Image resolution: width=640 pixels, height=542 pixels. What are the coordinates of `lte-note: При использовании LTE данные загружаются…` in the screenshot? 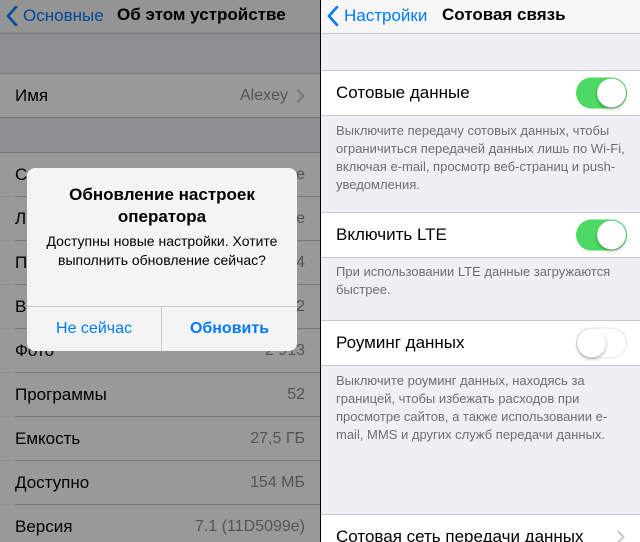 It's located at (473, 280).